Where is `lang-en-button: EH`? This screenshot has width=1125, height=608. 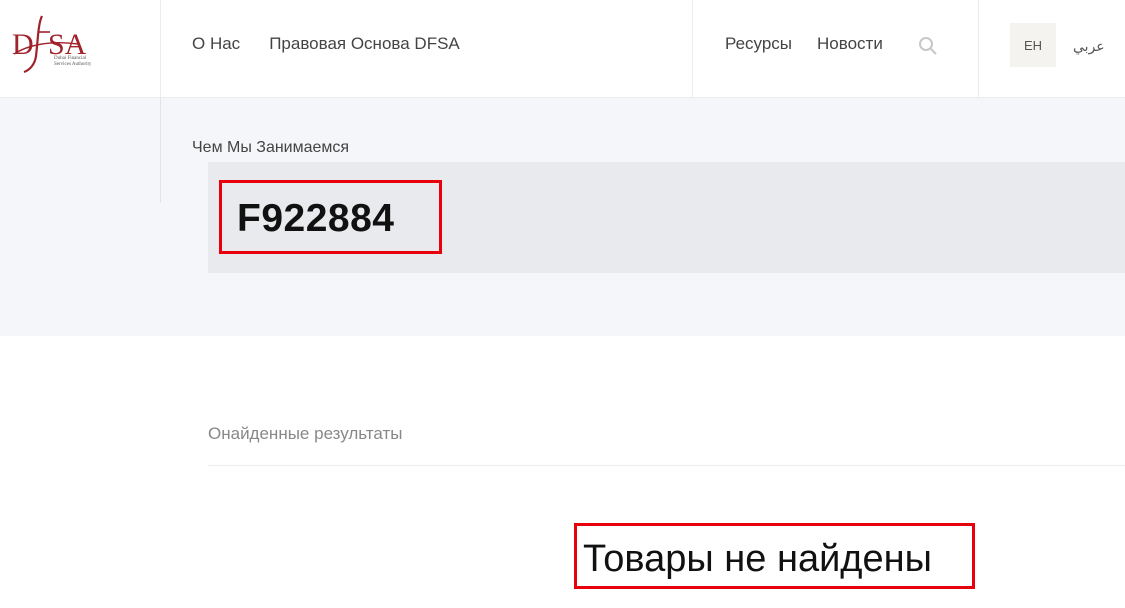 lang-en-button: EH is located at coordinates (1033, 45).